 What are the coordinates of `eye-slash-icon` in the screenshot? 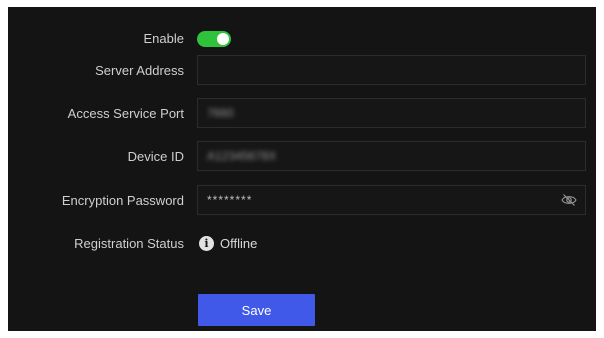 It's located at (569, 200).